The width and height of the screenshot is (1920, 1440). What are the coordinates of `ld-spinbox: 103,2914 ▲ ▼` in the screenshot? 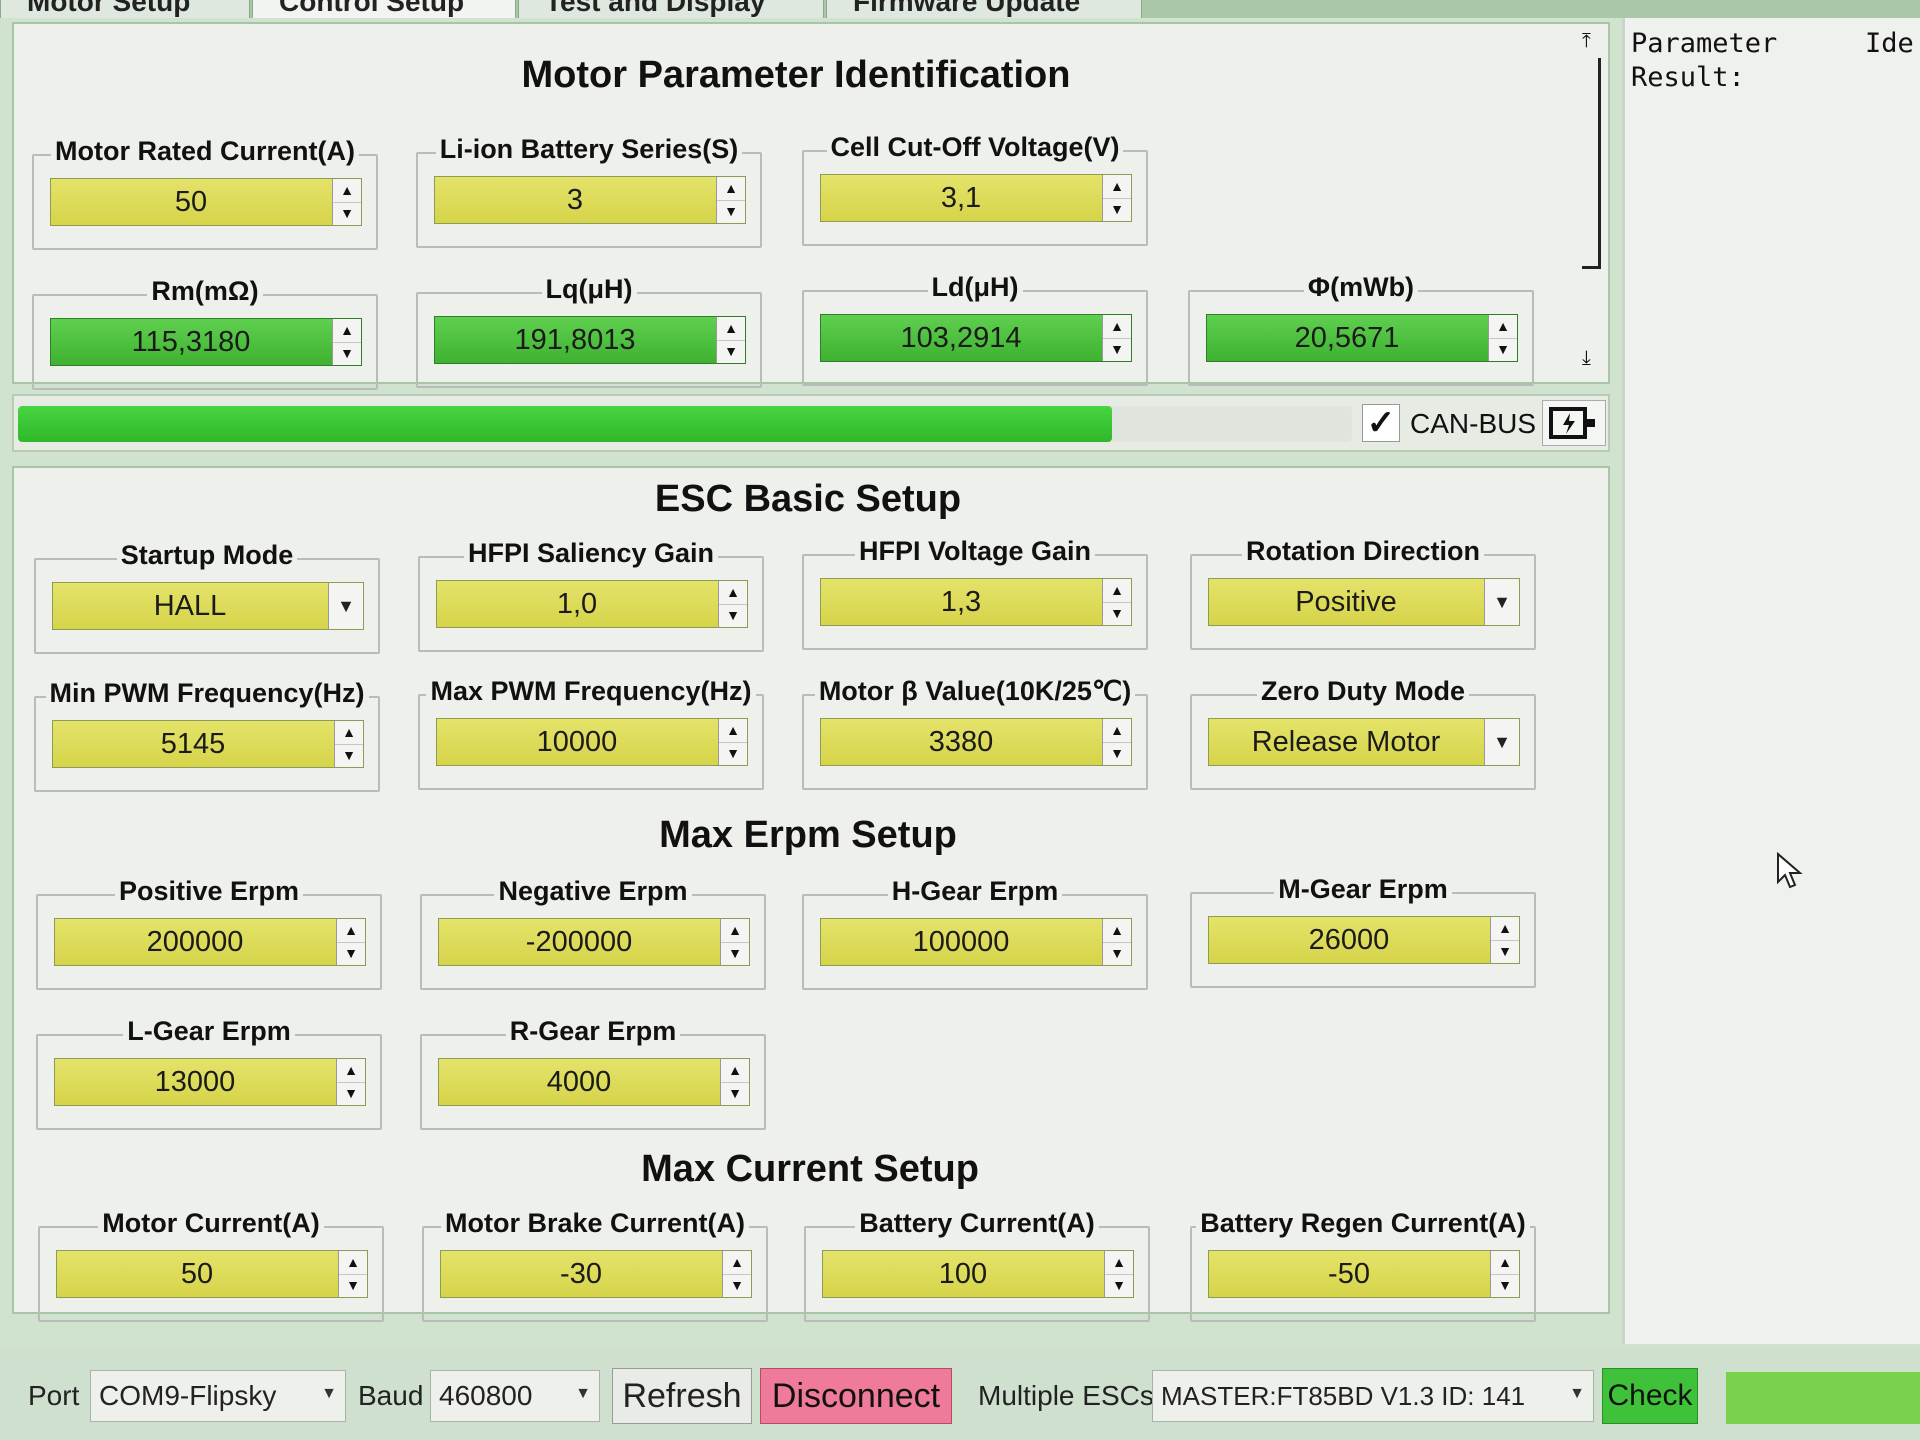 It's located at (976, 338).